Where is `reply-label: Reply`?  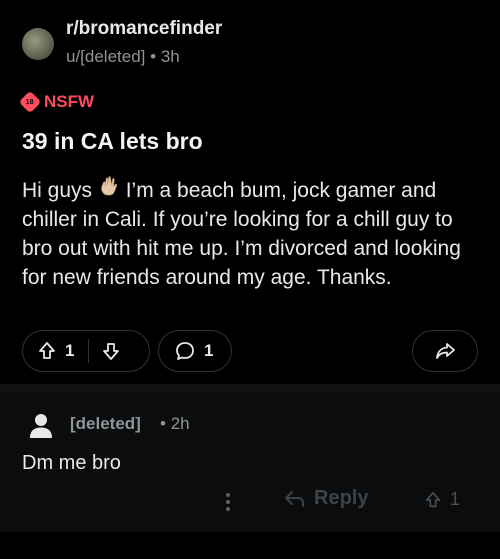
reply-label: Reply is located at coordinates (341, 498).